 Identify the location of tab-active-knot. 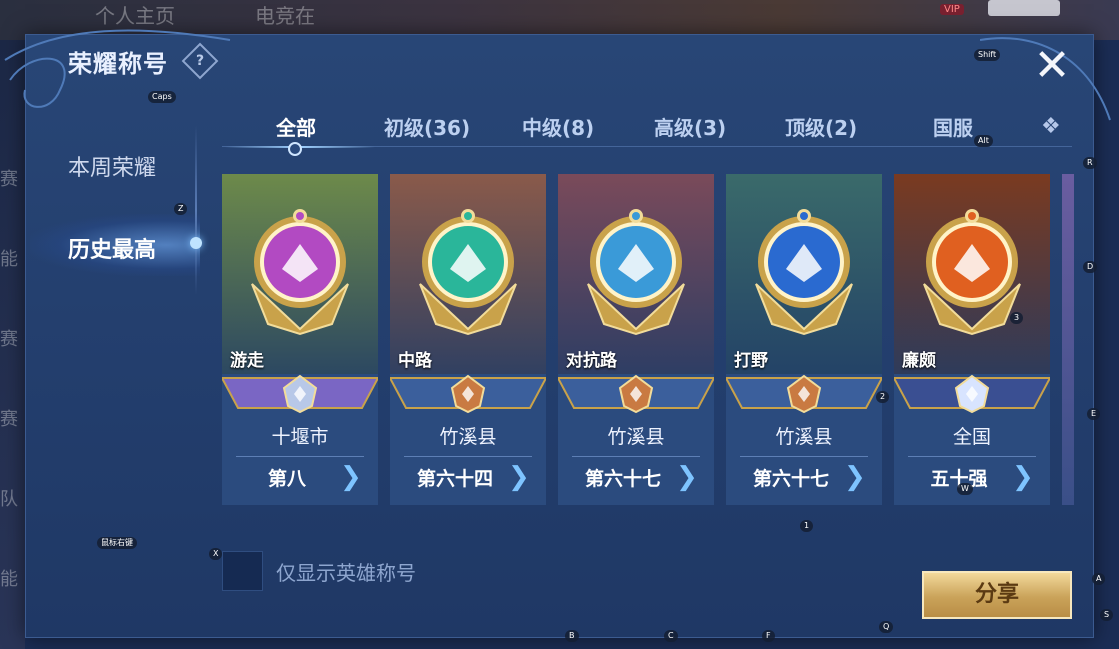
(295, 149).